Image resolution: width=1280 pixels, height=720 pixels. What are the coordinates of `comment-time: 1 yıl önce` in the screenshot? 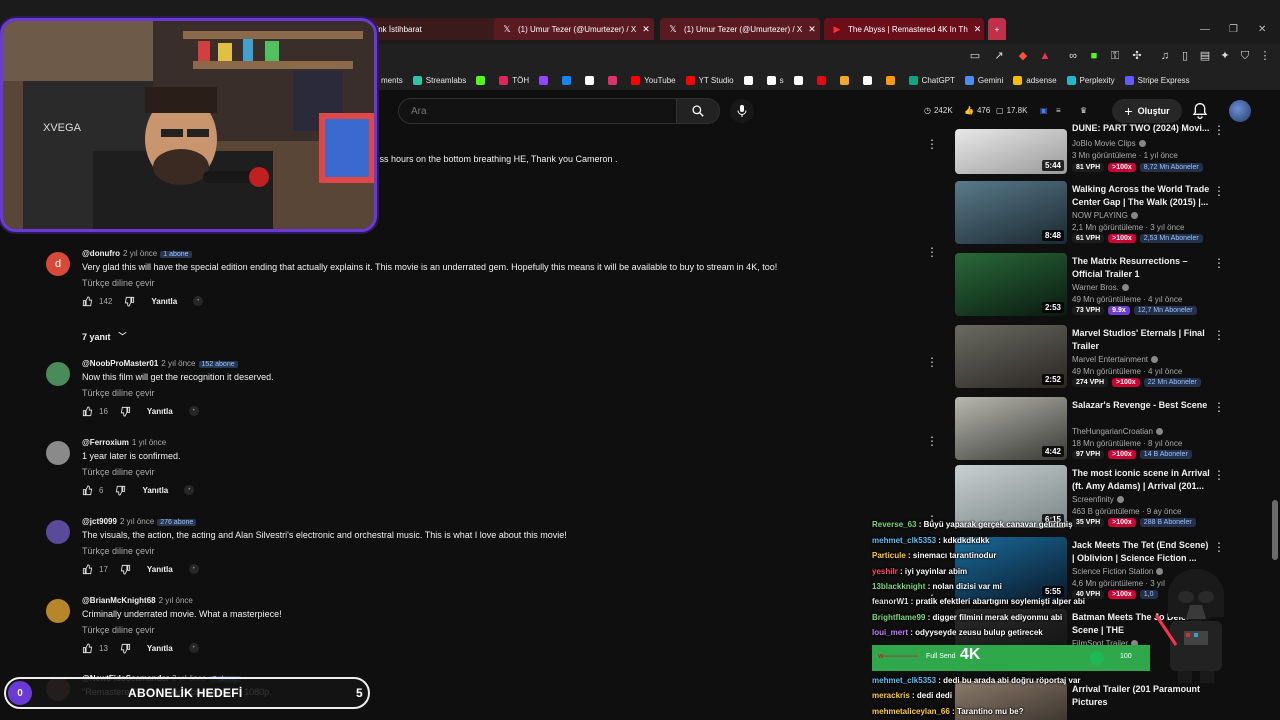 It's located at (149, 442).